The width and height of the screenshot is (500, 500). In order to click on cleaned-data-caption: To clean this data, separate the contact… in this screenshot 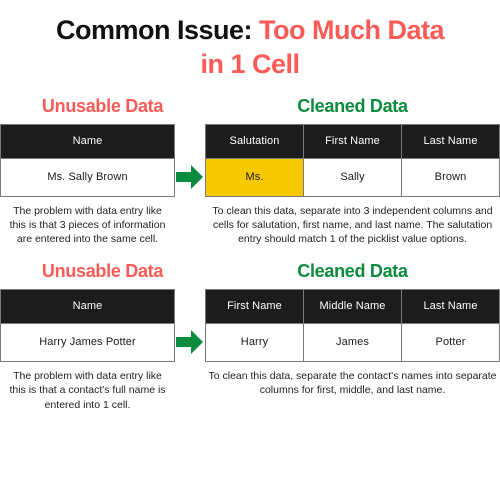, I will do `click(352, 383)`.